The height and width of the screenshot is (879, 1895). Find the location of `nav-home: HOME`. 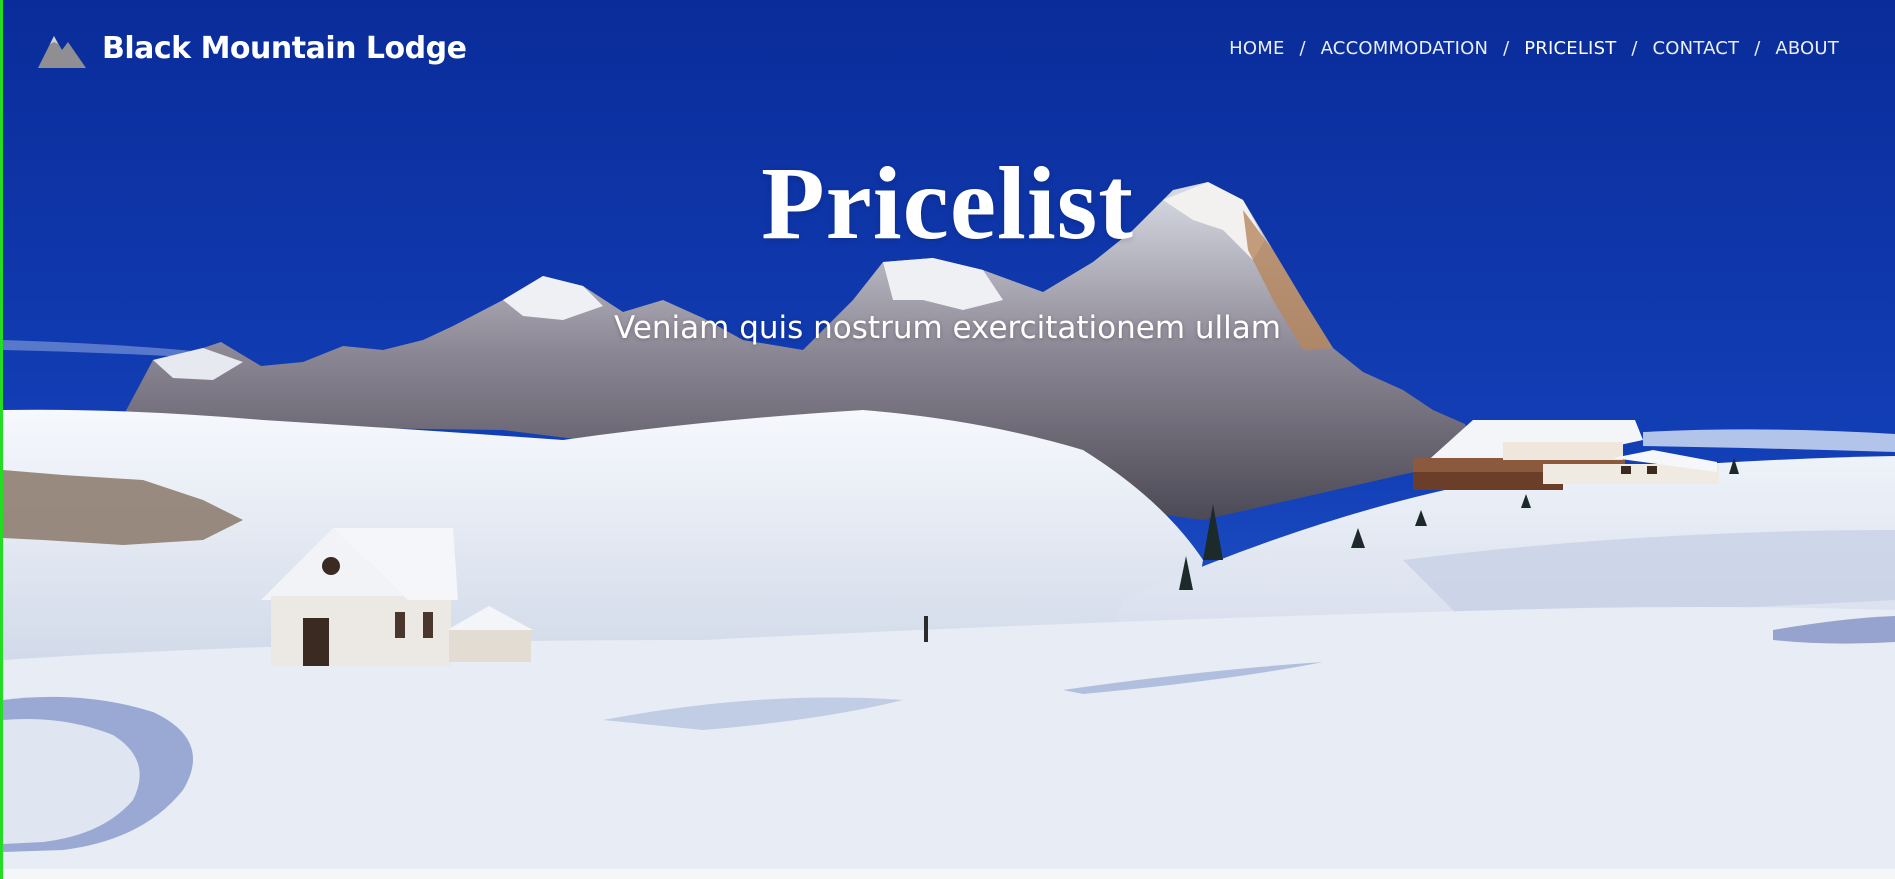

nav-home: HOME is located at coordinates (1256, 48).